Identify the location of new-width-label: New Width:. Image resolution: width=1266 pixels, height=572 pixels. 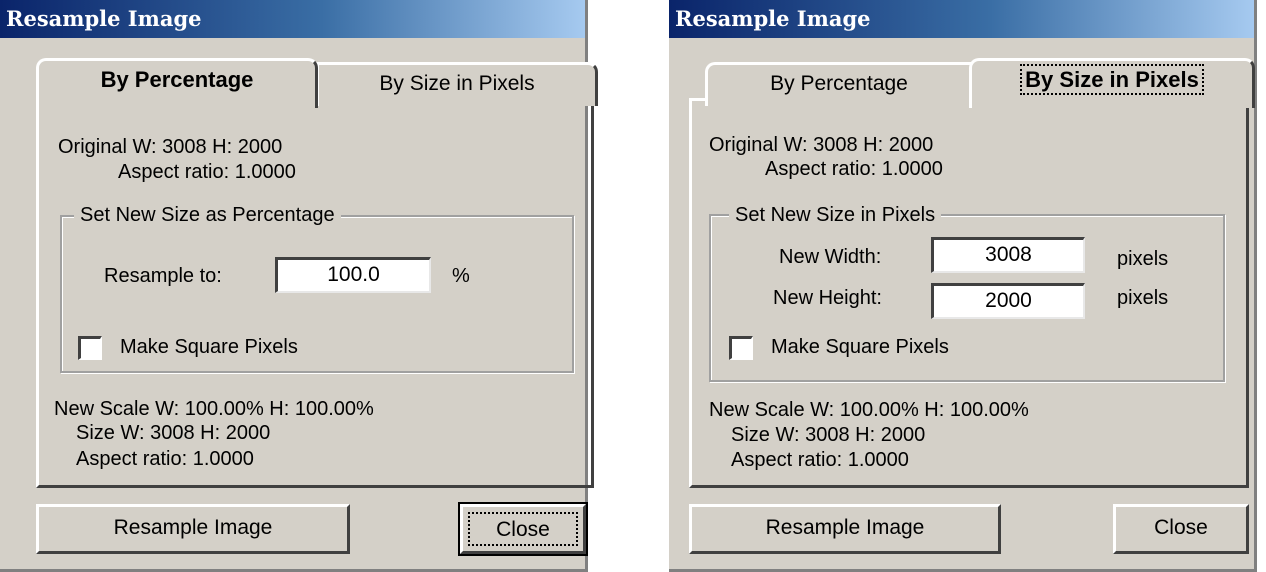
(830, 257).